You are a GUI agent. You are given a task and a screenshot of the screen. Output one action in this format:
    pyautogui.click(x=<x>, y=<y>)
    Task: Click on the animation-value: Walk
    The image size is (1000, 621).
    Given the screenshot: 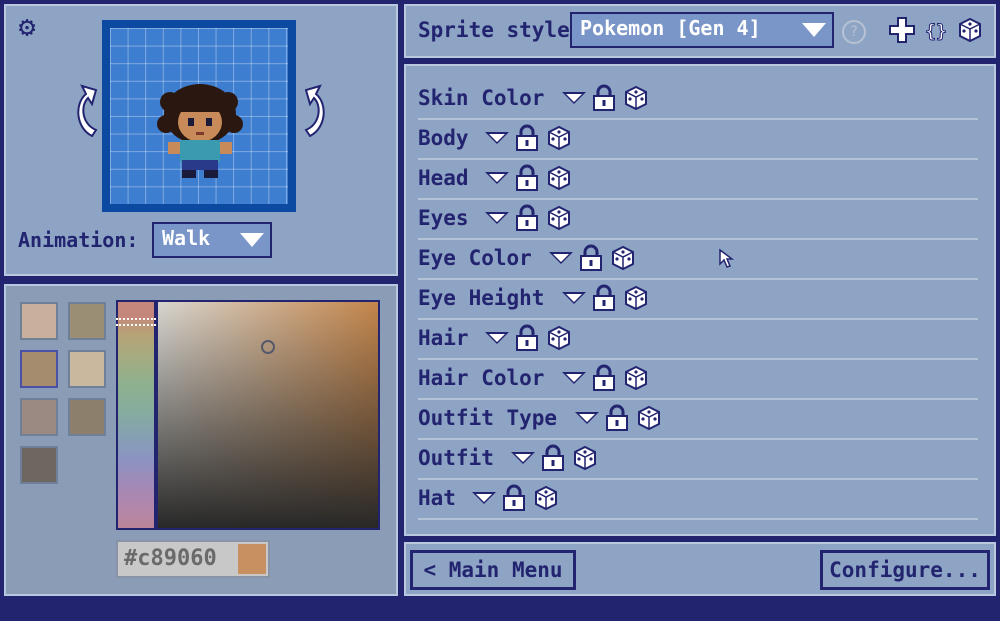 What is the action you would take?
    pyautogui.click(x=186, y=238)
    